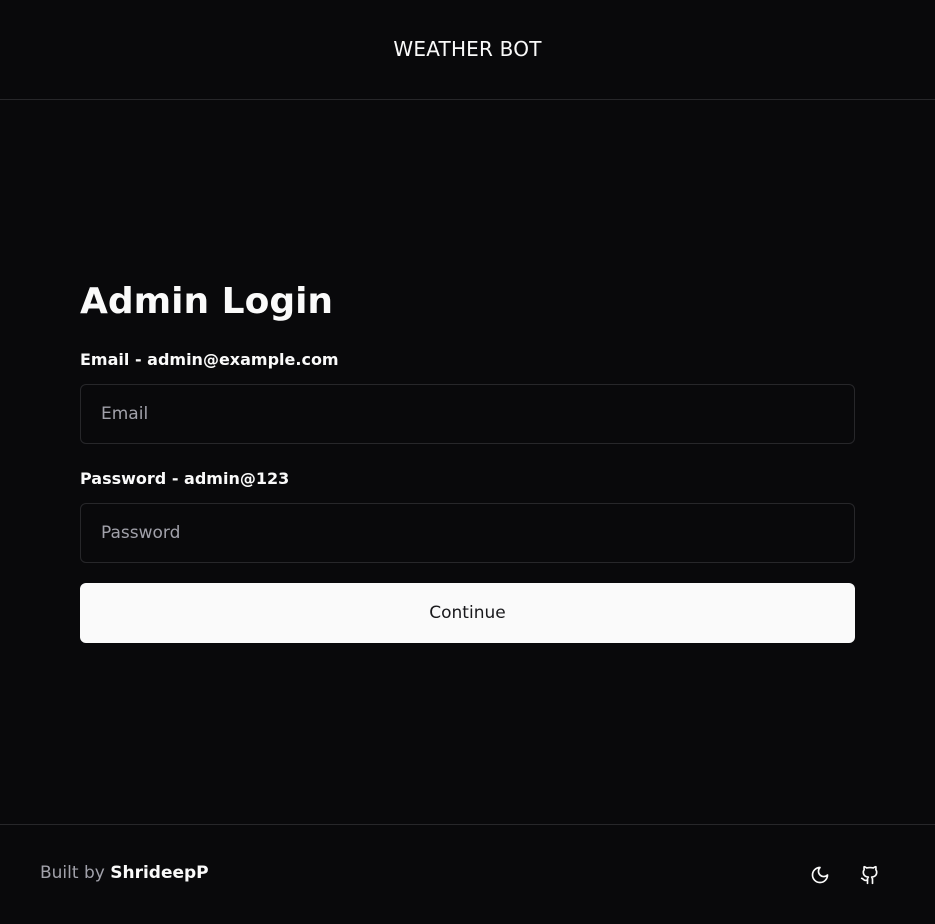 This screenshot has height=924, width=935. What do you see at coordinates (467, 533) in the screenshot?
I see `password-input` at bounding box center [467, 533].